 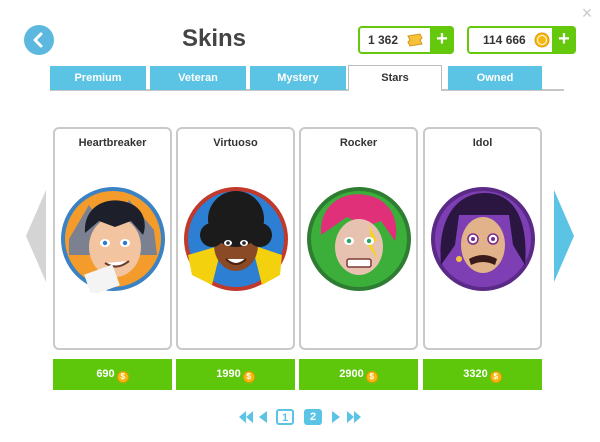 I want to click on skin-card-rocker: Rocker, so click(x=358, y=238).